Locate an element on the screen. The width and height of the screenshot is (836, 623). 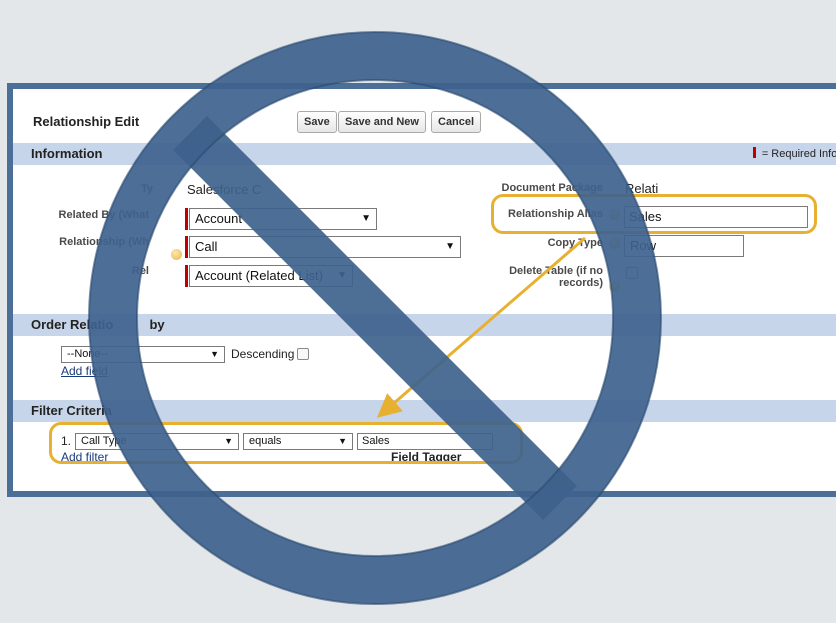
filter-operator-selected: equals is located at coordinates (265, 441).